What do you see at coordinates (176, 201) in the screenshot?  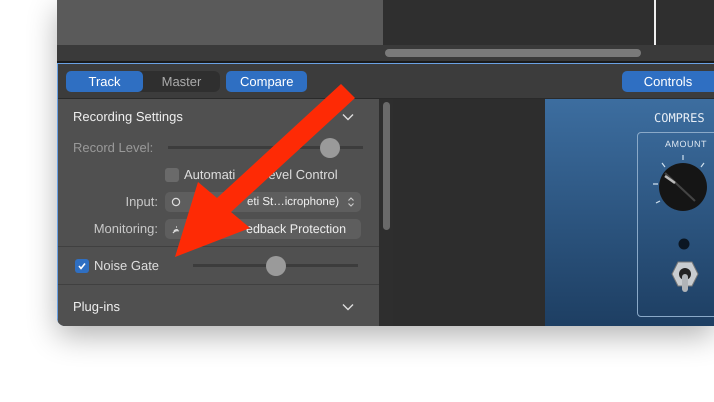 I see `circle-icon` at bounding box center [176, 201].